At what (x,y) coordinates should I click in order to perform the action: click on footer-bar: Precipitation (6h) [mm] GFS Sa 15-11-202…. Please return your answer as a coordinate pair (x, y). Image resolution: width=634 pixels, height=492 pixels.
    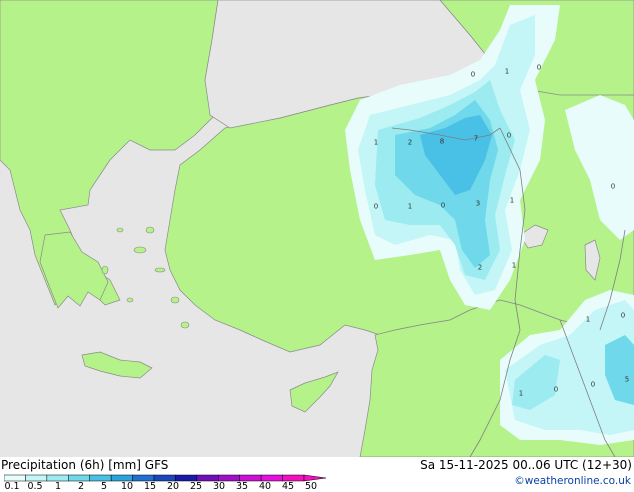
    Looking at the image, I should click on (317, 474).